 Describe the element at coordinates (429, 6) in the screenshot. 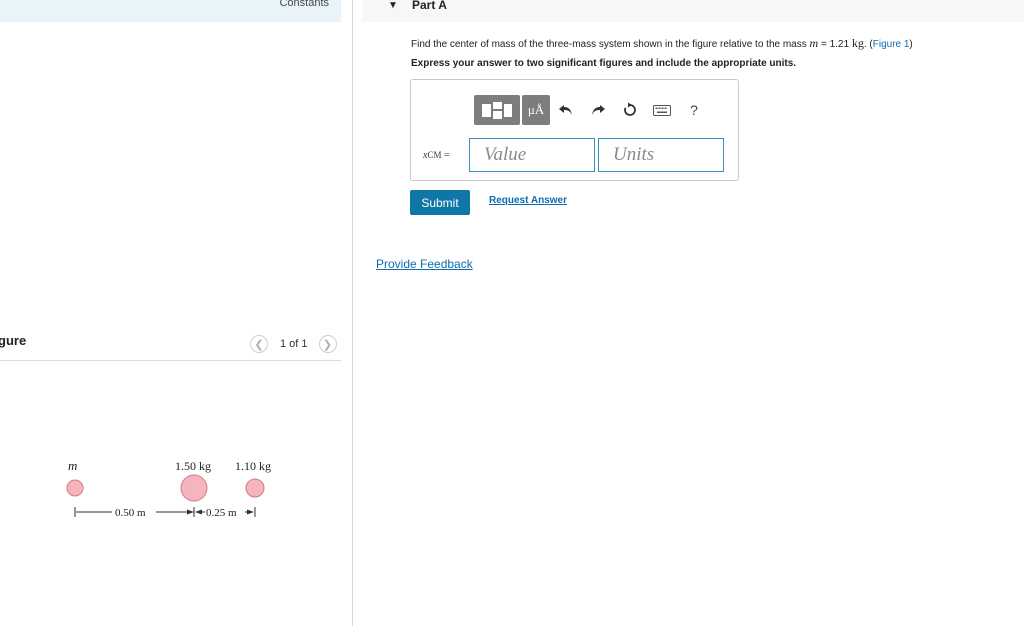

I see `part-title: Part A` at that location.